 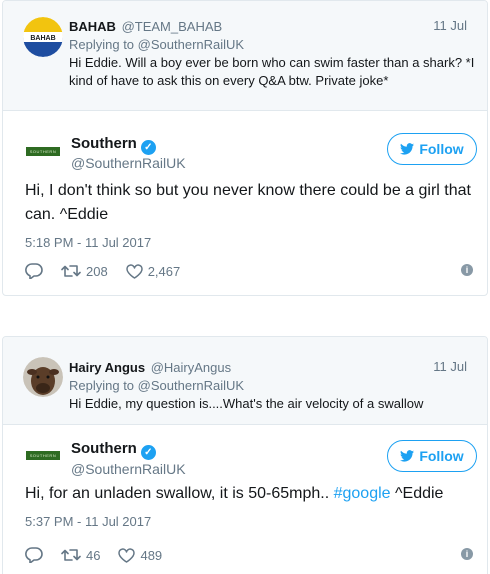 I want to click on like-action: 489, so click(x=140, y=555).